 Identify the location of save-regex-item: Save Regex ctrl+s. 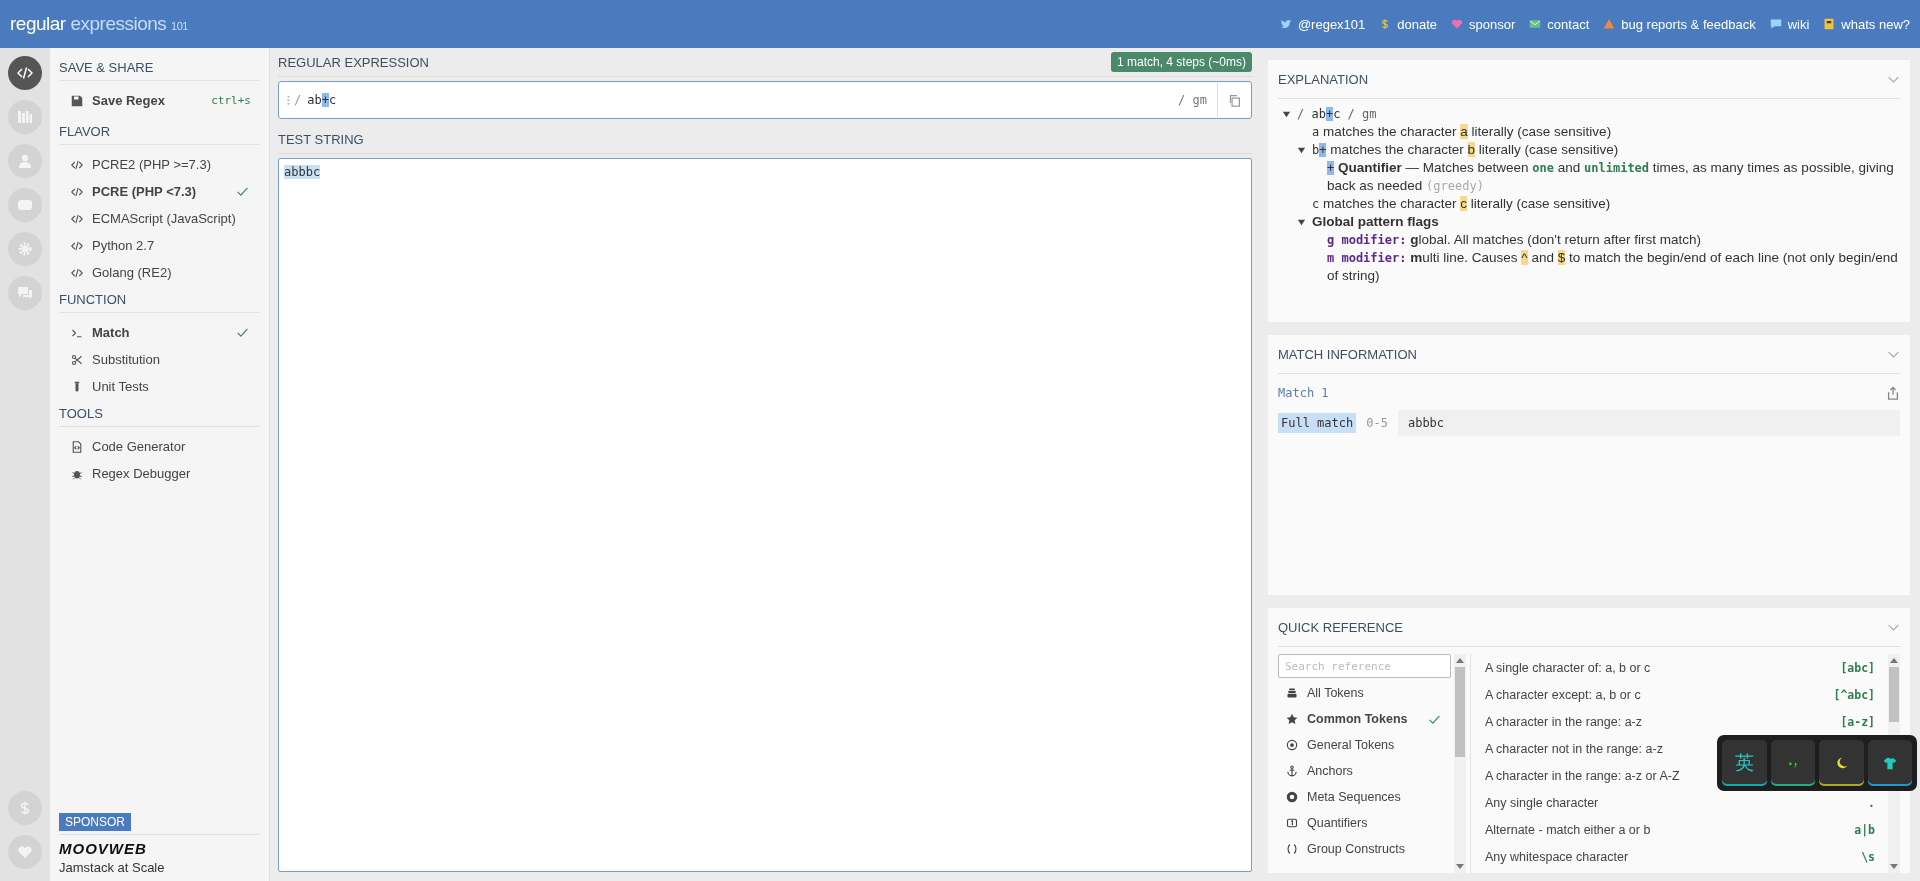
(159, 100).